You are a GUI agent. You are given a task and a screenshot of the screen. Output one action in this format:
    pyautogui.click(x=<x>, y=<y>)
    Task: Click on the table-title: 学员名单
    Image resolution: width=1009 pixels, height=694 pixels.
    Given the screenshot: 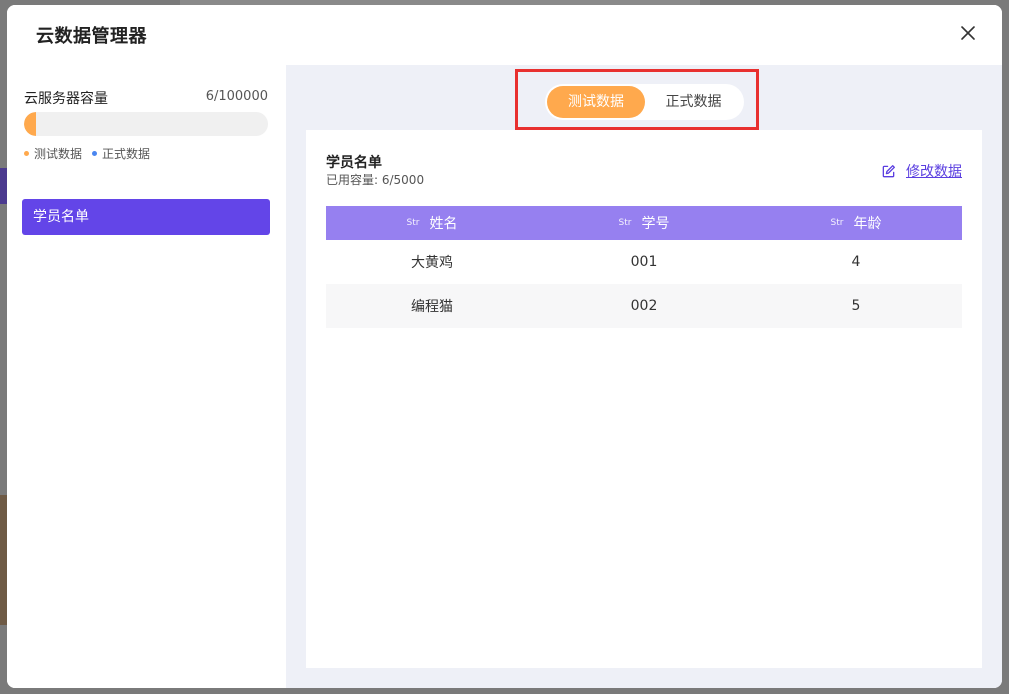 What is the action you would take?
    pyautogui.click(x=354, y=163)
    